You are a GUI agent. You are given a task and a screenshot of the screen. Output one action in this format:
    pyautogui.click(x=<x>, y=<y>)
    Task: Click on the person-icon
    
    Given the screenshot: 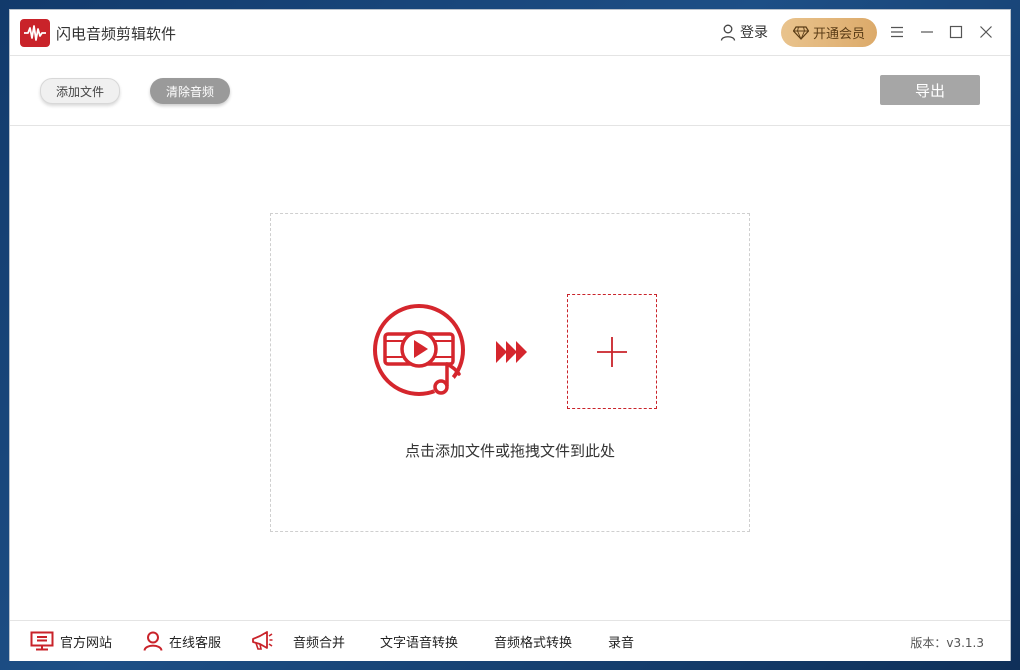 What is the action you would take?
    pyautogui.click(x=153, y=641)
    